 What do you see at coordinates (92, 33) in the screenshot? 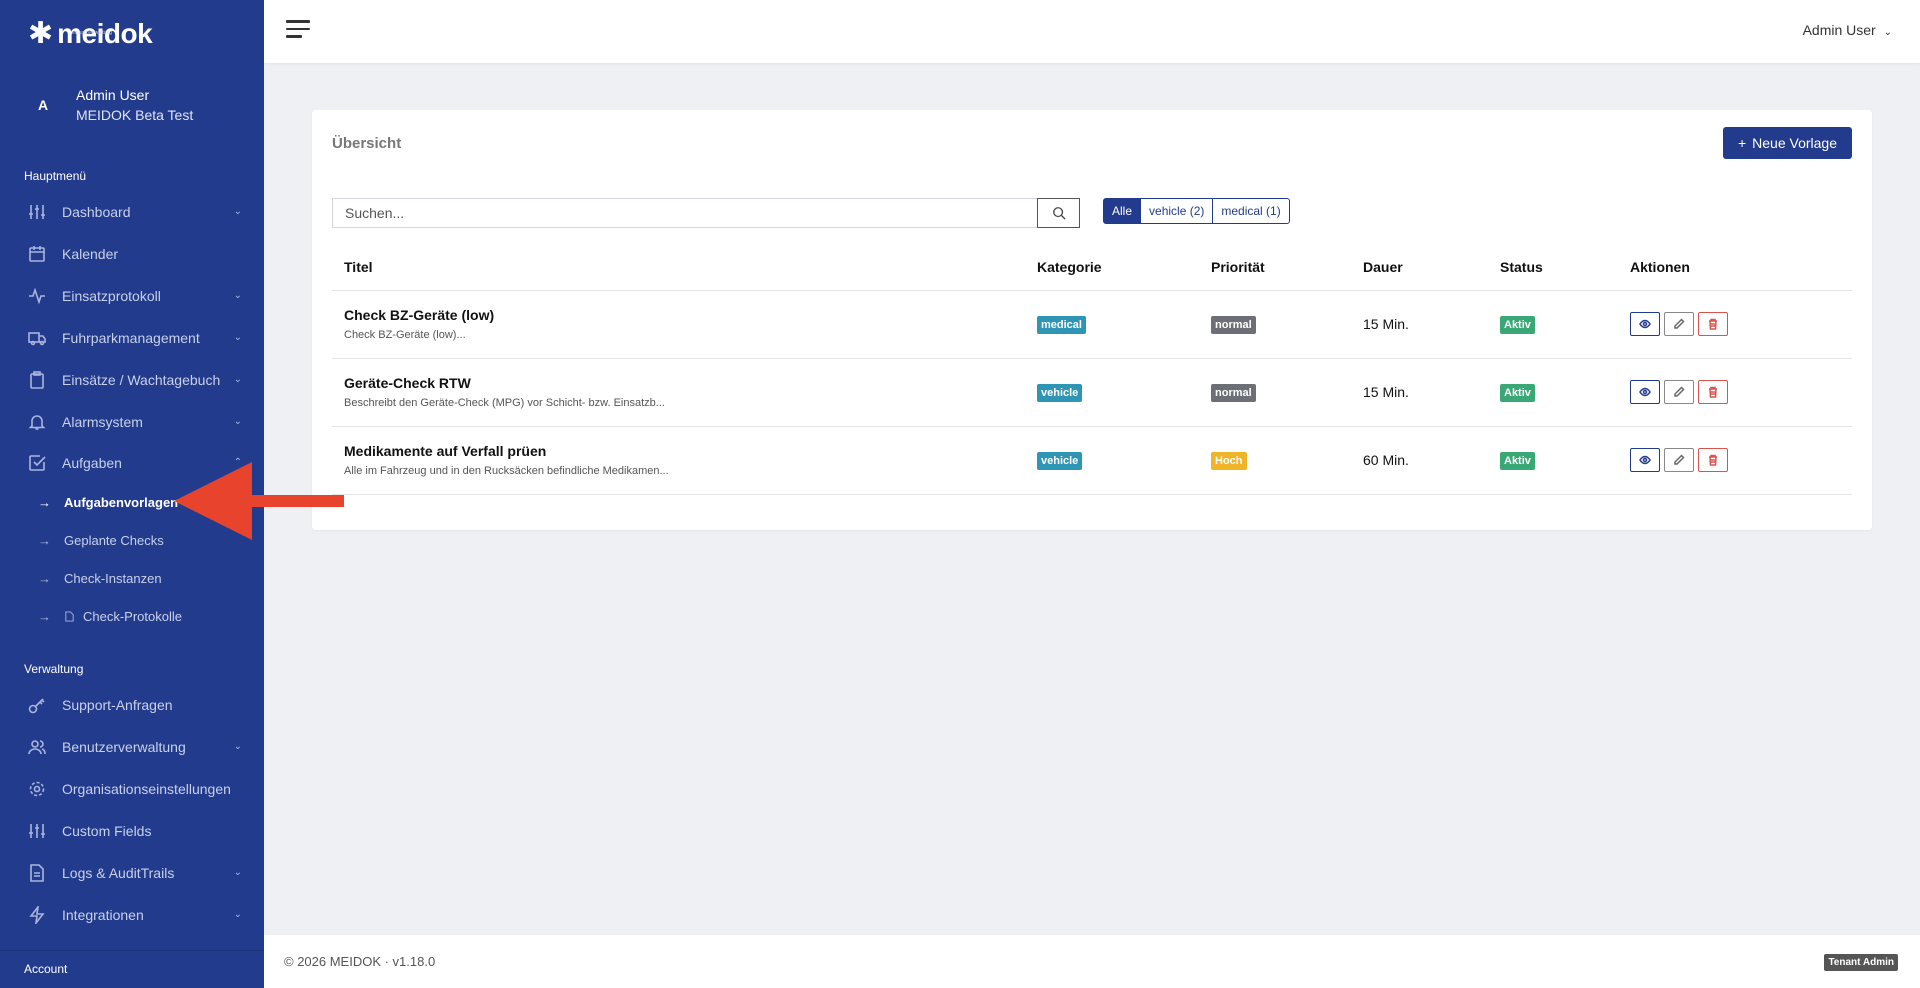
I see `brand-tagline: einsatzverwaltung` at bounding box center [92, 33].